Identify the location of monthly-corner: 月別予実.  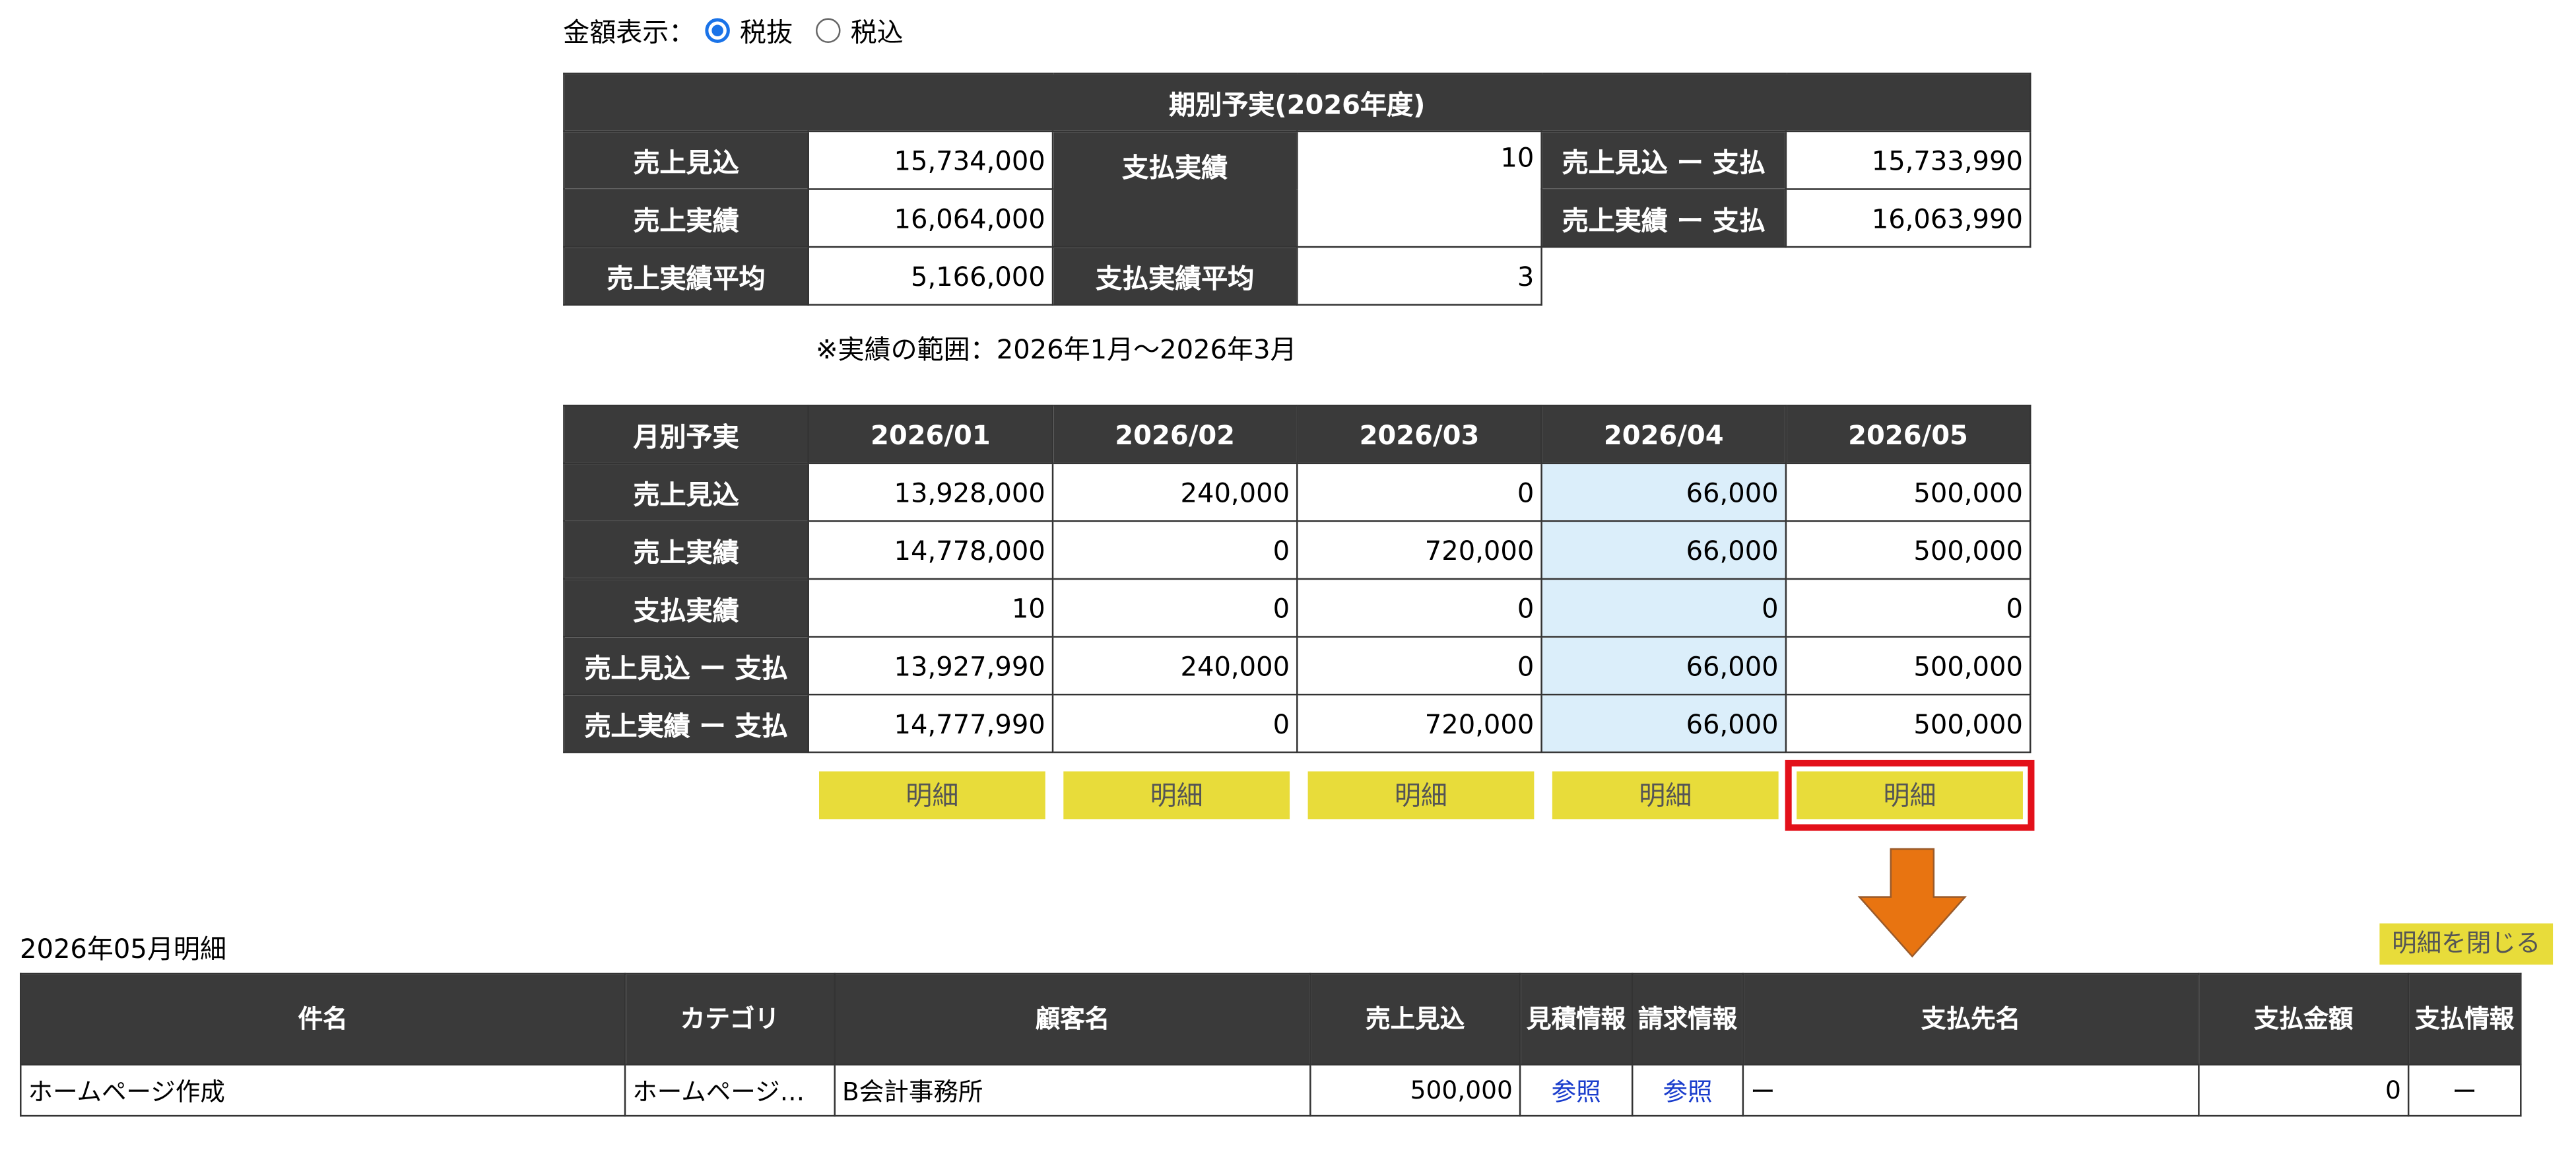
(686, 434).